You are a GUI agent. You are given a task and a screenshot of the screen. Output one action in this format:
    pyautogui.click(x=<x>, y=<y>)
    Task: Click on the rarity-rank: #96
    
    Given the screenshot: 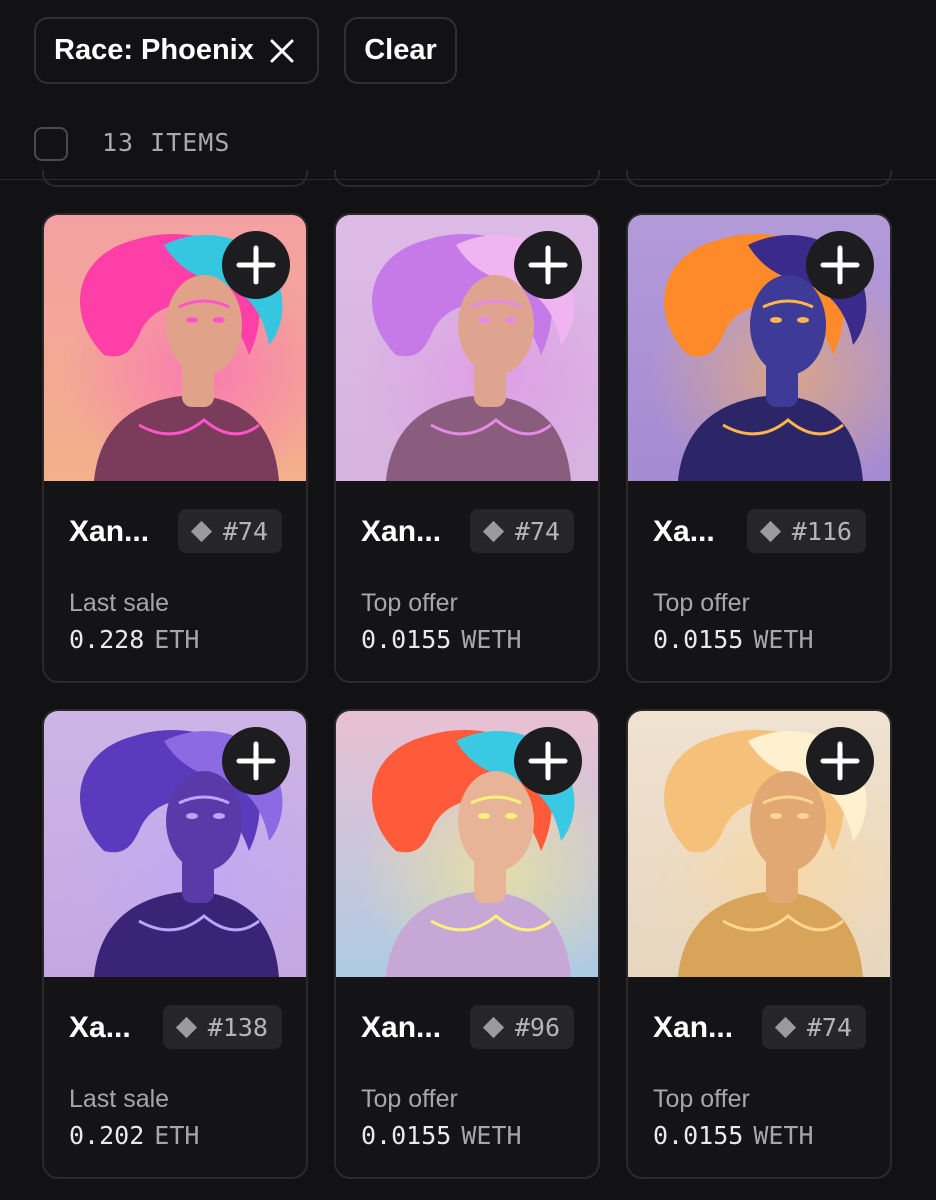 What is the action you would take?
    pyautogui.click(x=537, y=1027)
    